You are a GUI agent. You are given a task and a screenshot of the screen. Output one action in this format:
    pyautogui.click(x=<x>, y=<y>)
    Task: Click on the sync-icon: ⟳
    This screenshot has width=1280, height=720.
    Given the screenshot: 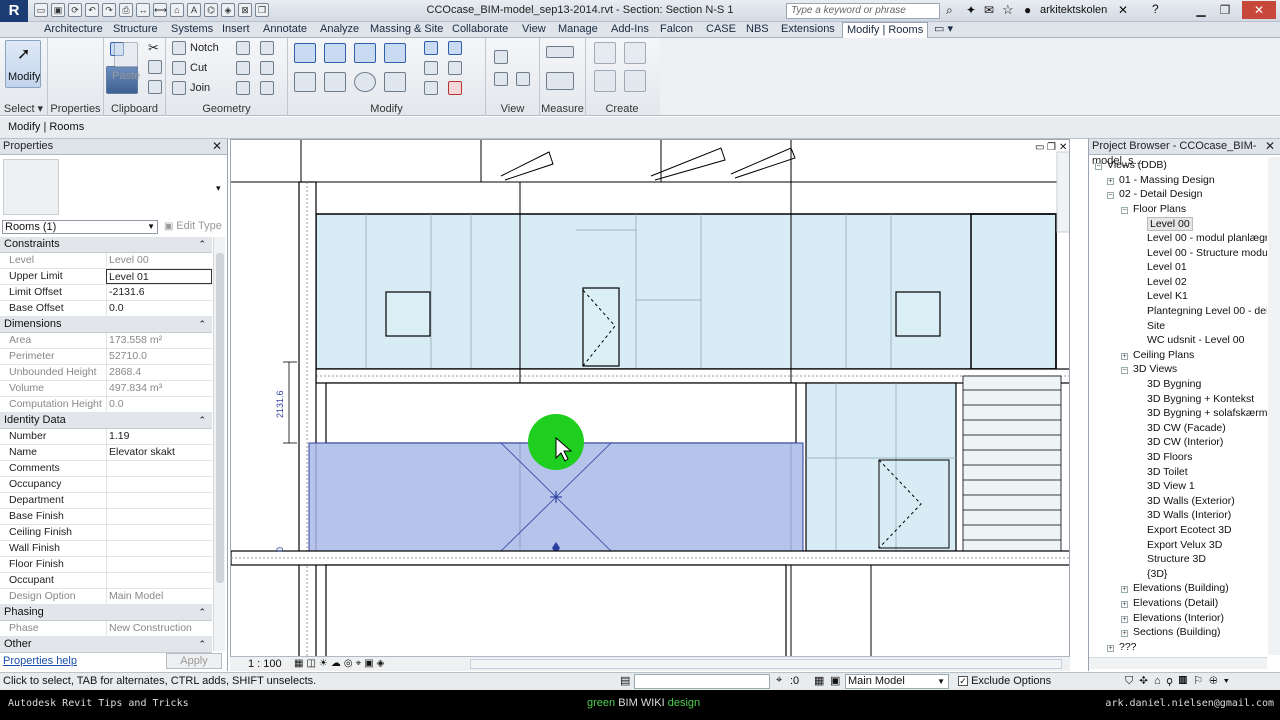 What is the action you would take?
    pyautogui.click(x=75, y=10)
    